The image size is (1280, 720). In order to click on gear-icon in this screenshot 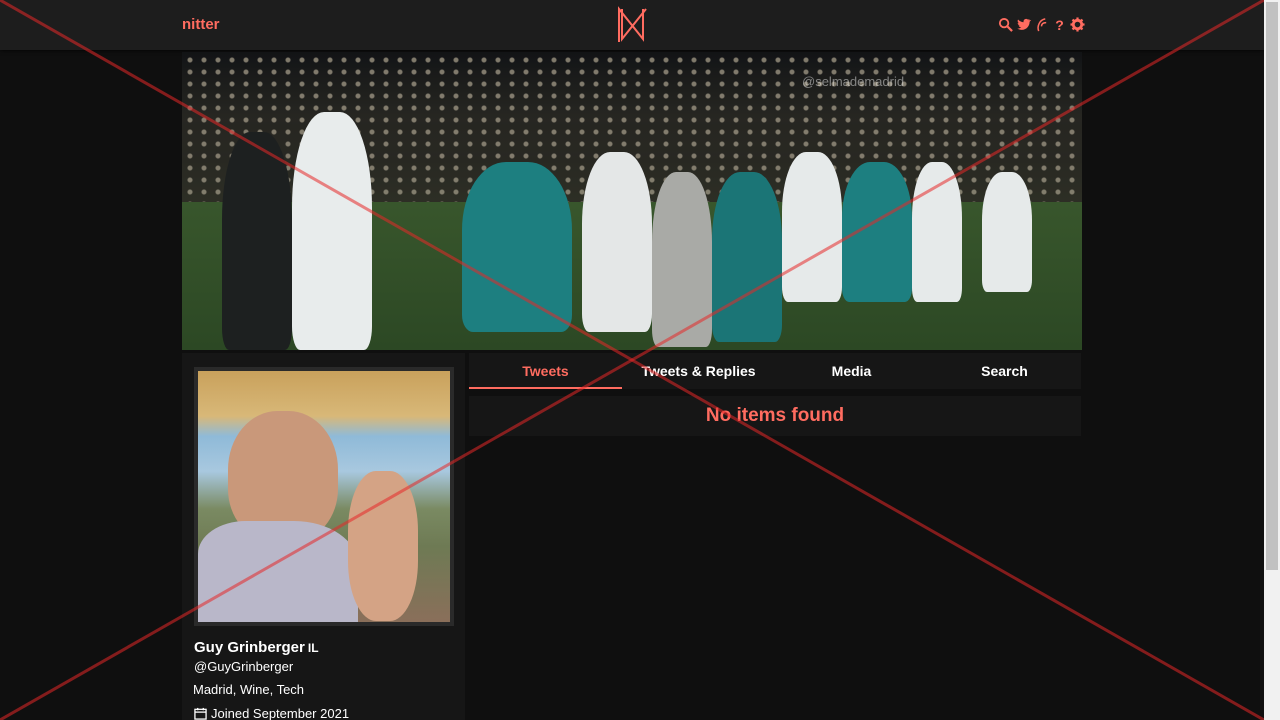, I will do `click(1077, 25)`.